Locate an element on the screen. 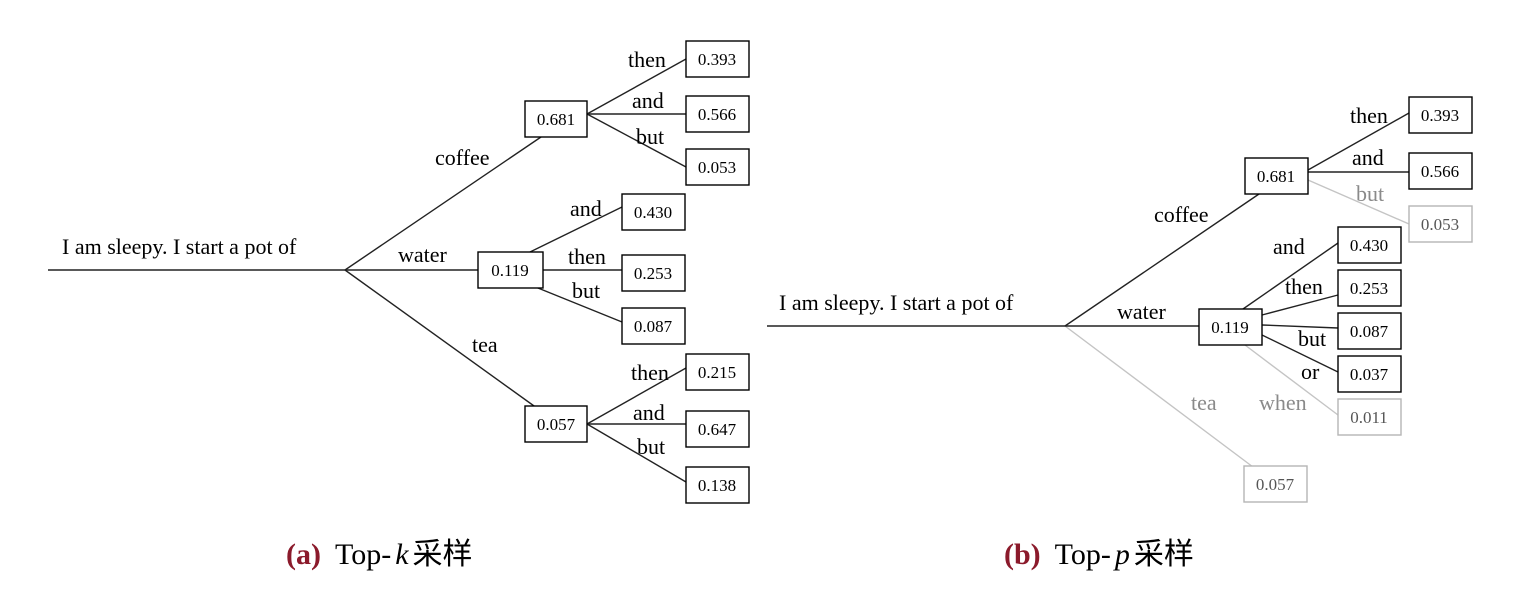 This screenshot has height=606, width=1520. prob-coffee-but-b: 0.053 is located at coordinates (1440, 224).